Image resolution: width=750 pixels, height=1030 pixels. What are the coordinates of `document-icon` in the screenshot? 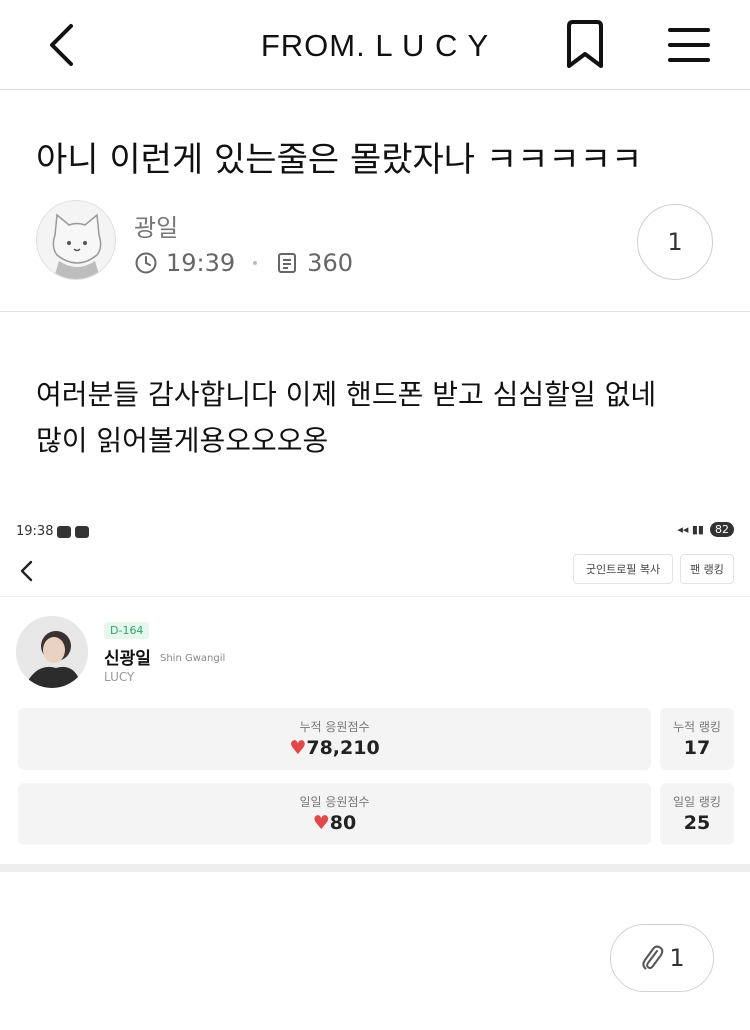 It's located at (287, 263).